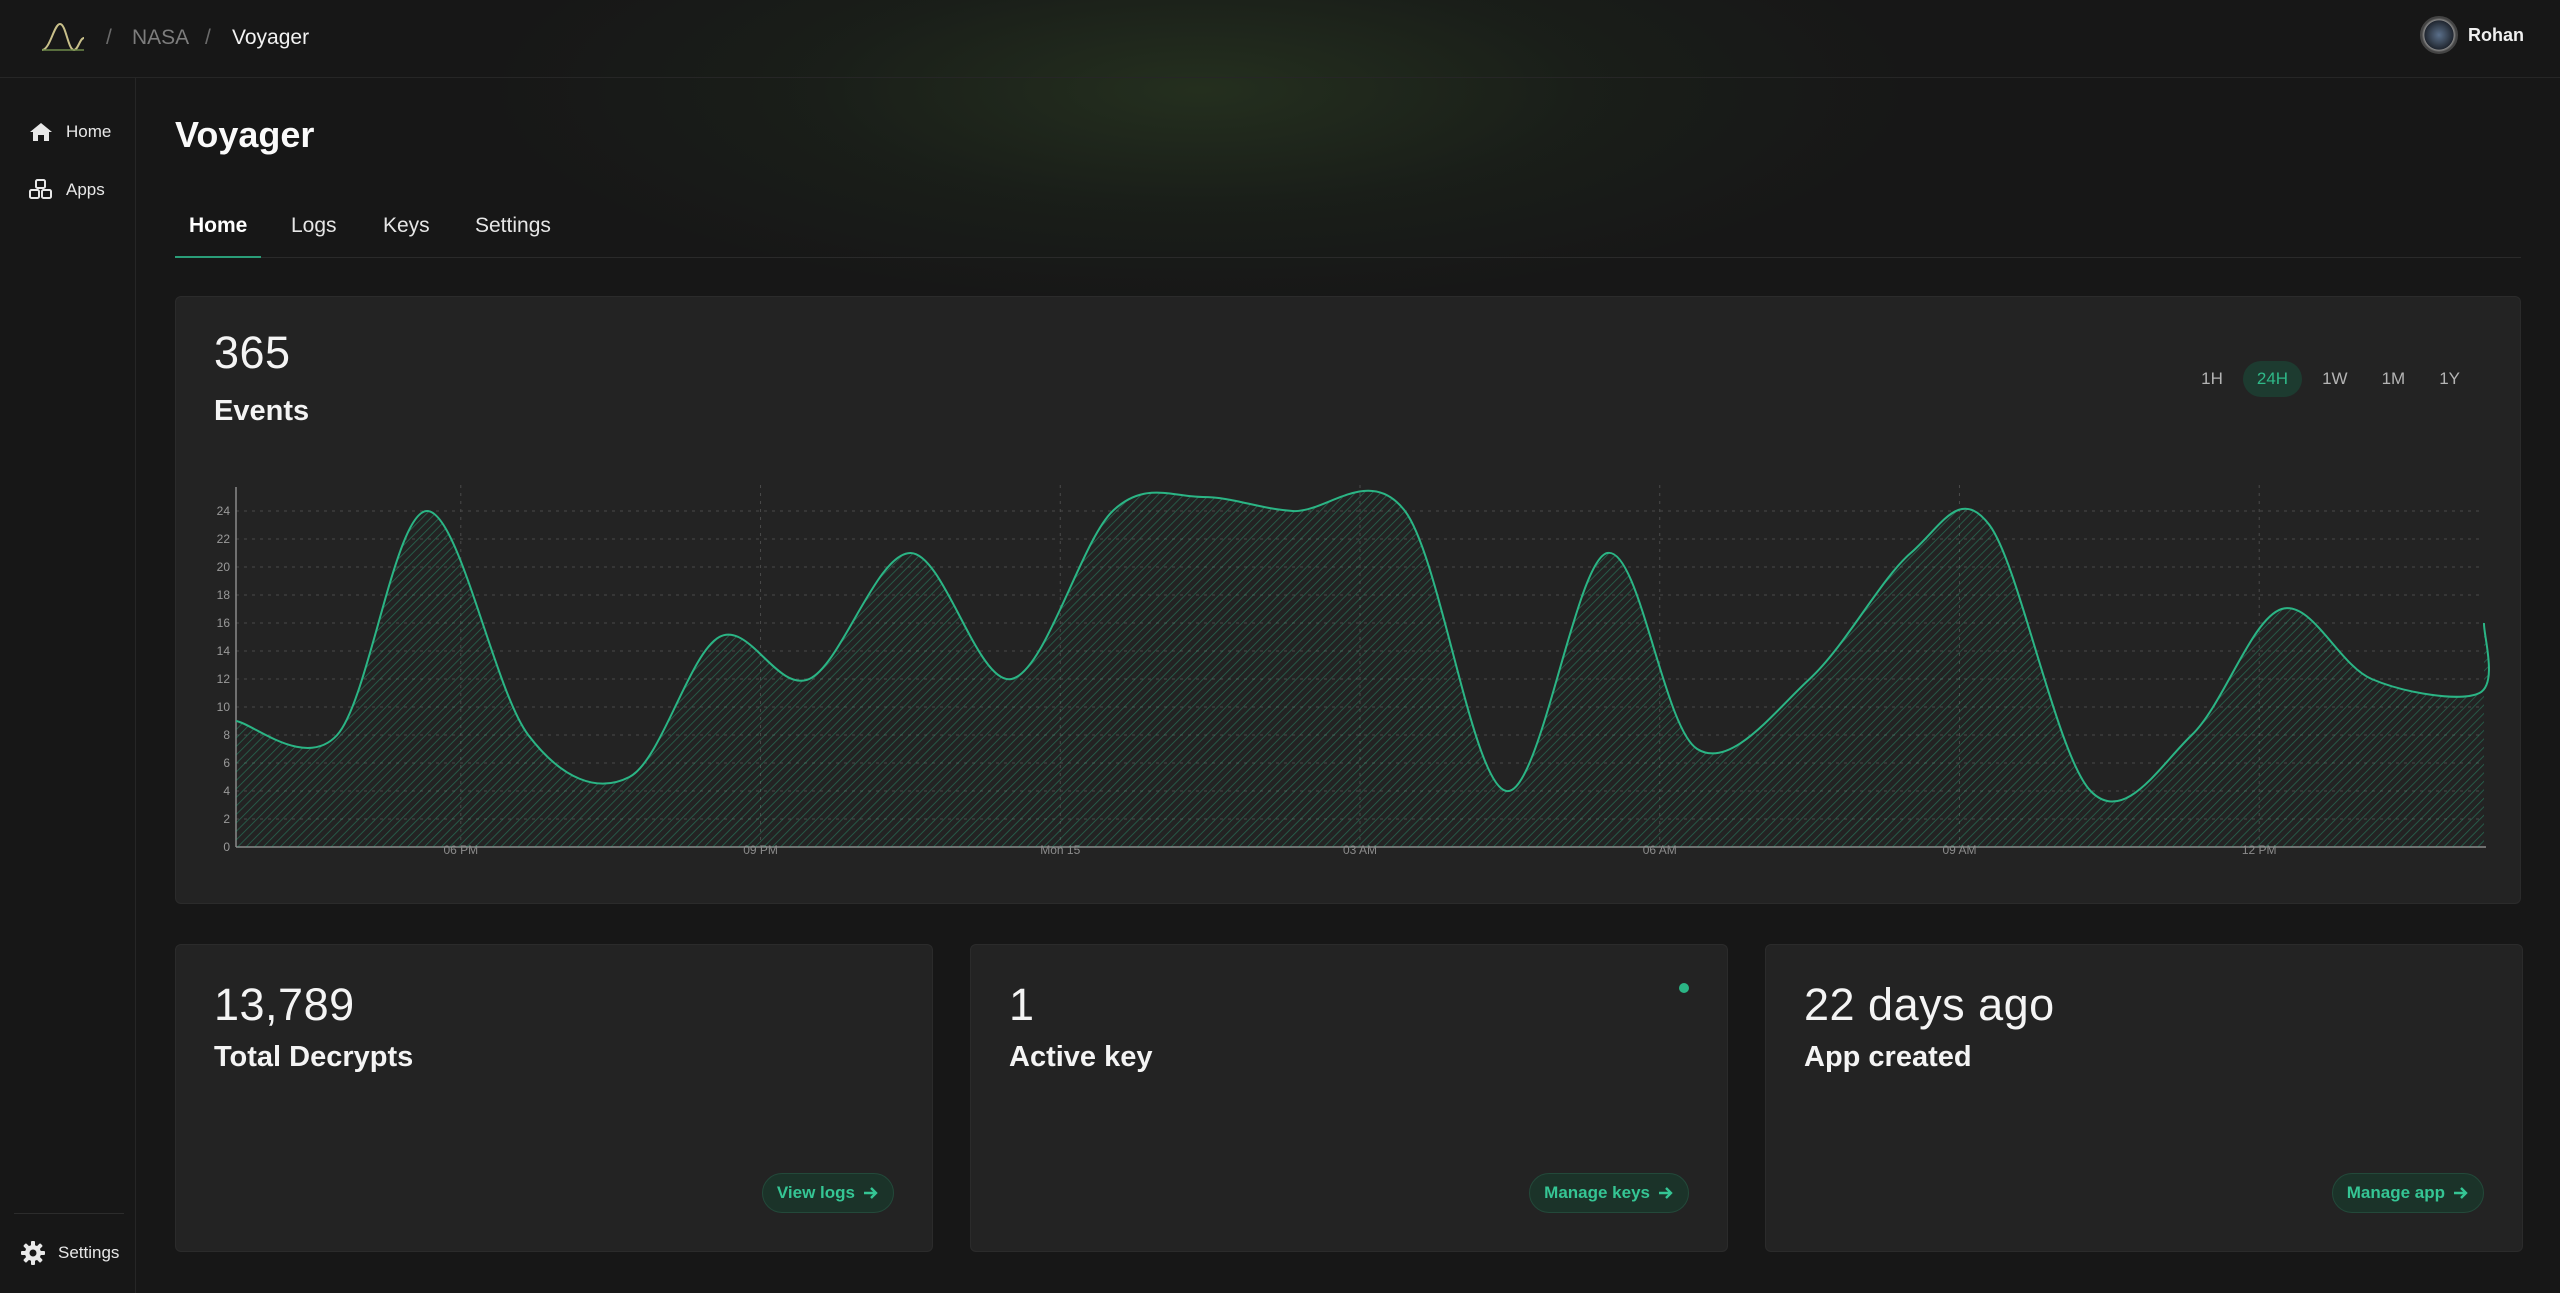 The image size is (2560, 1293). I want to click on manage-app-label: Manage app, so click(2395, 1192).